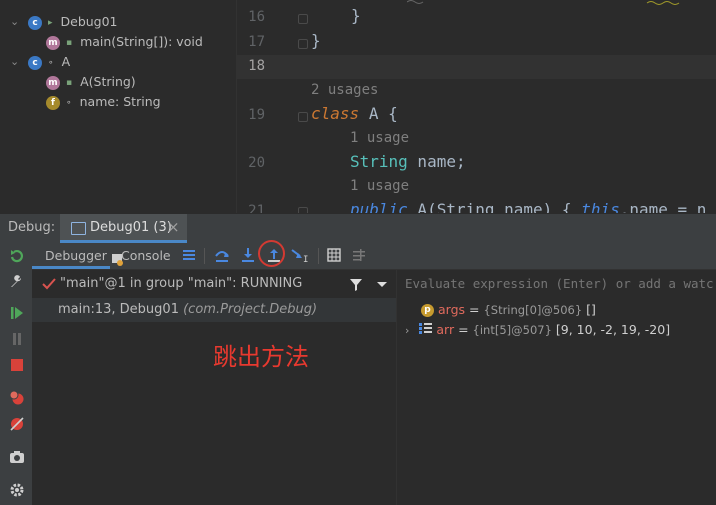 The height and width of the screenshot is (505, 716). What do you see at coordinates (17, 256) in the screenshot?
I see `rerun-icon` at bounding box center [17, 256].